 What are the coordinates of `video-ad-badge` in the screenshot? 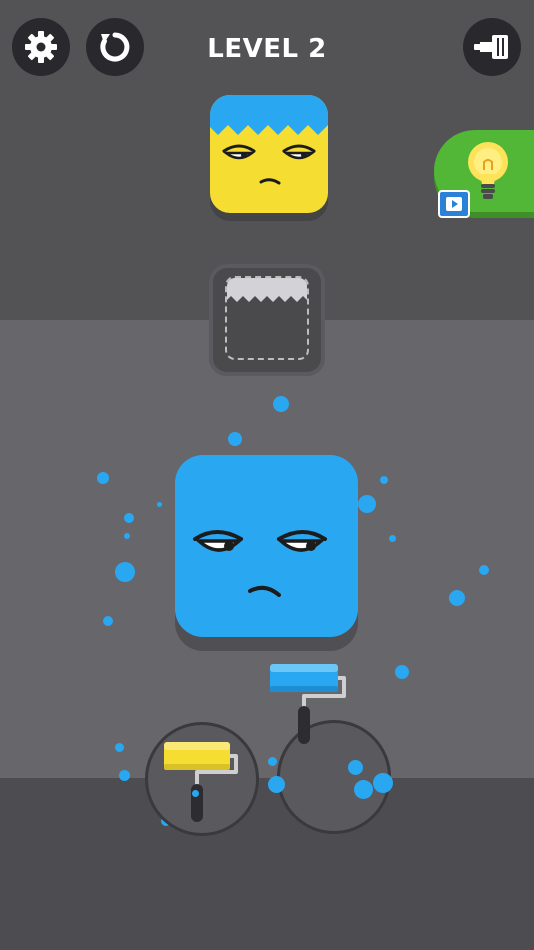 It's located at (454, 204).